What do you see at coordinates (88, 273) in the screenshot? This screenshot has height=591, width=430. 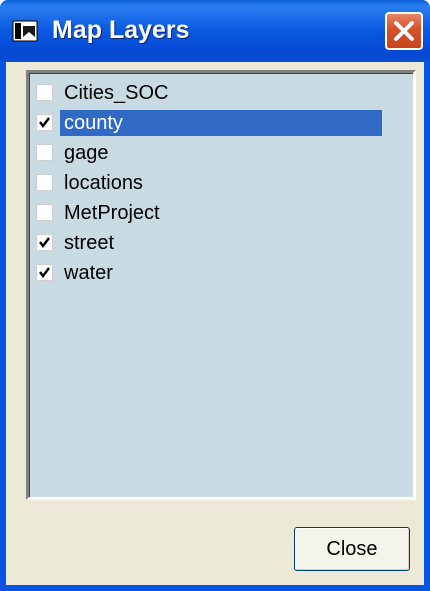 I see `layer-label: water` at bounding box center [88, 273].